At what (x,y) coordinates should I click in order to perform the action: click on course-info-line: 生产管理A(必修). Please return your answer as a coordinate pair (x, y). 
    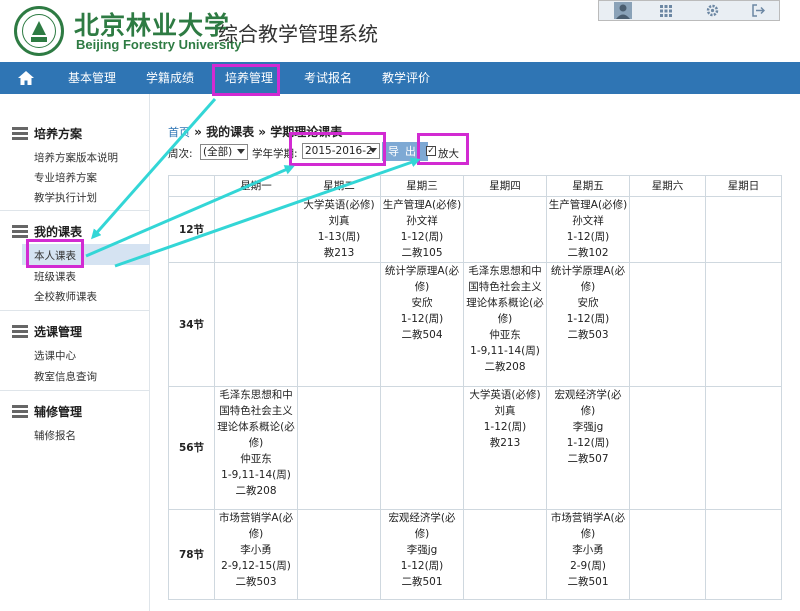
    Looking at the image, I should click on (588, 205).